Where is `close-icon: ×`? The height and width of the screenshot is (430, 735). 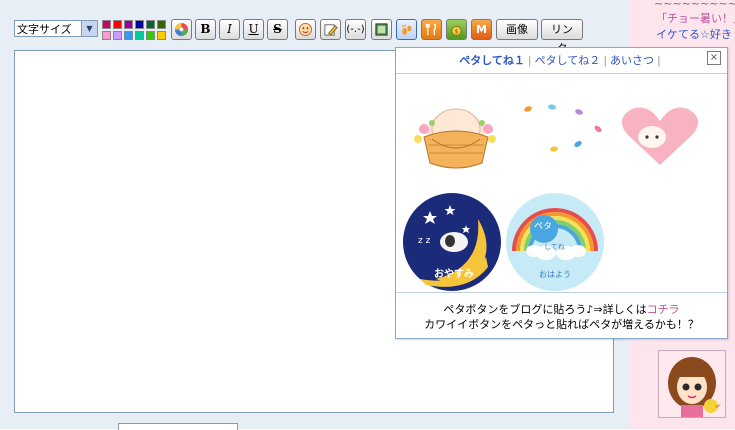 close-icon: × is located at coordinates (714, 58).